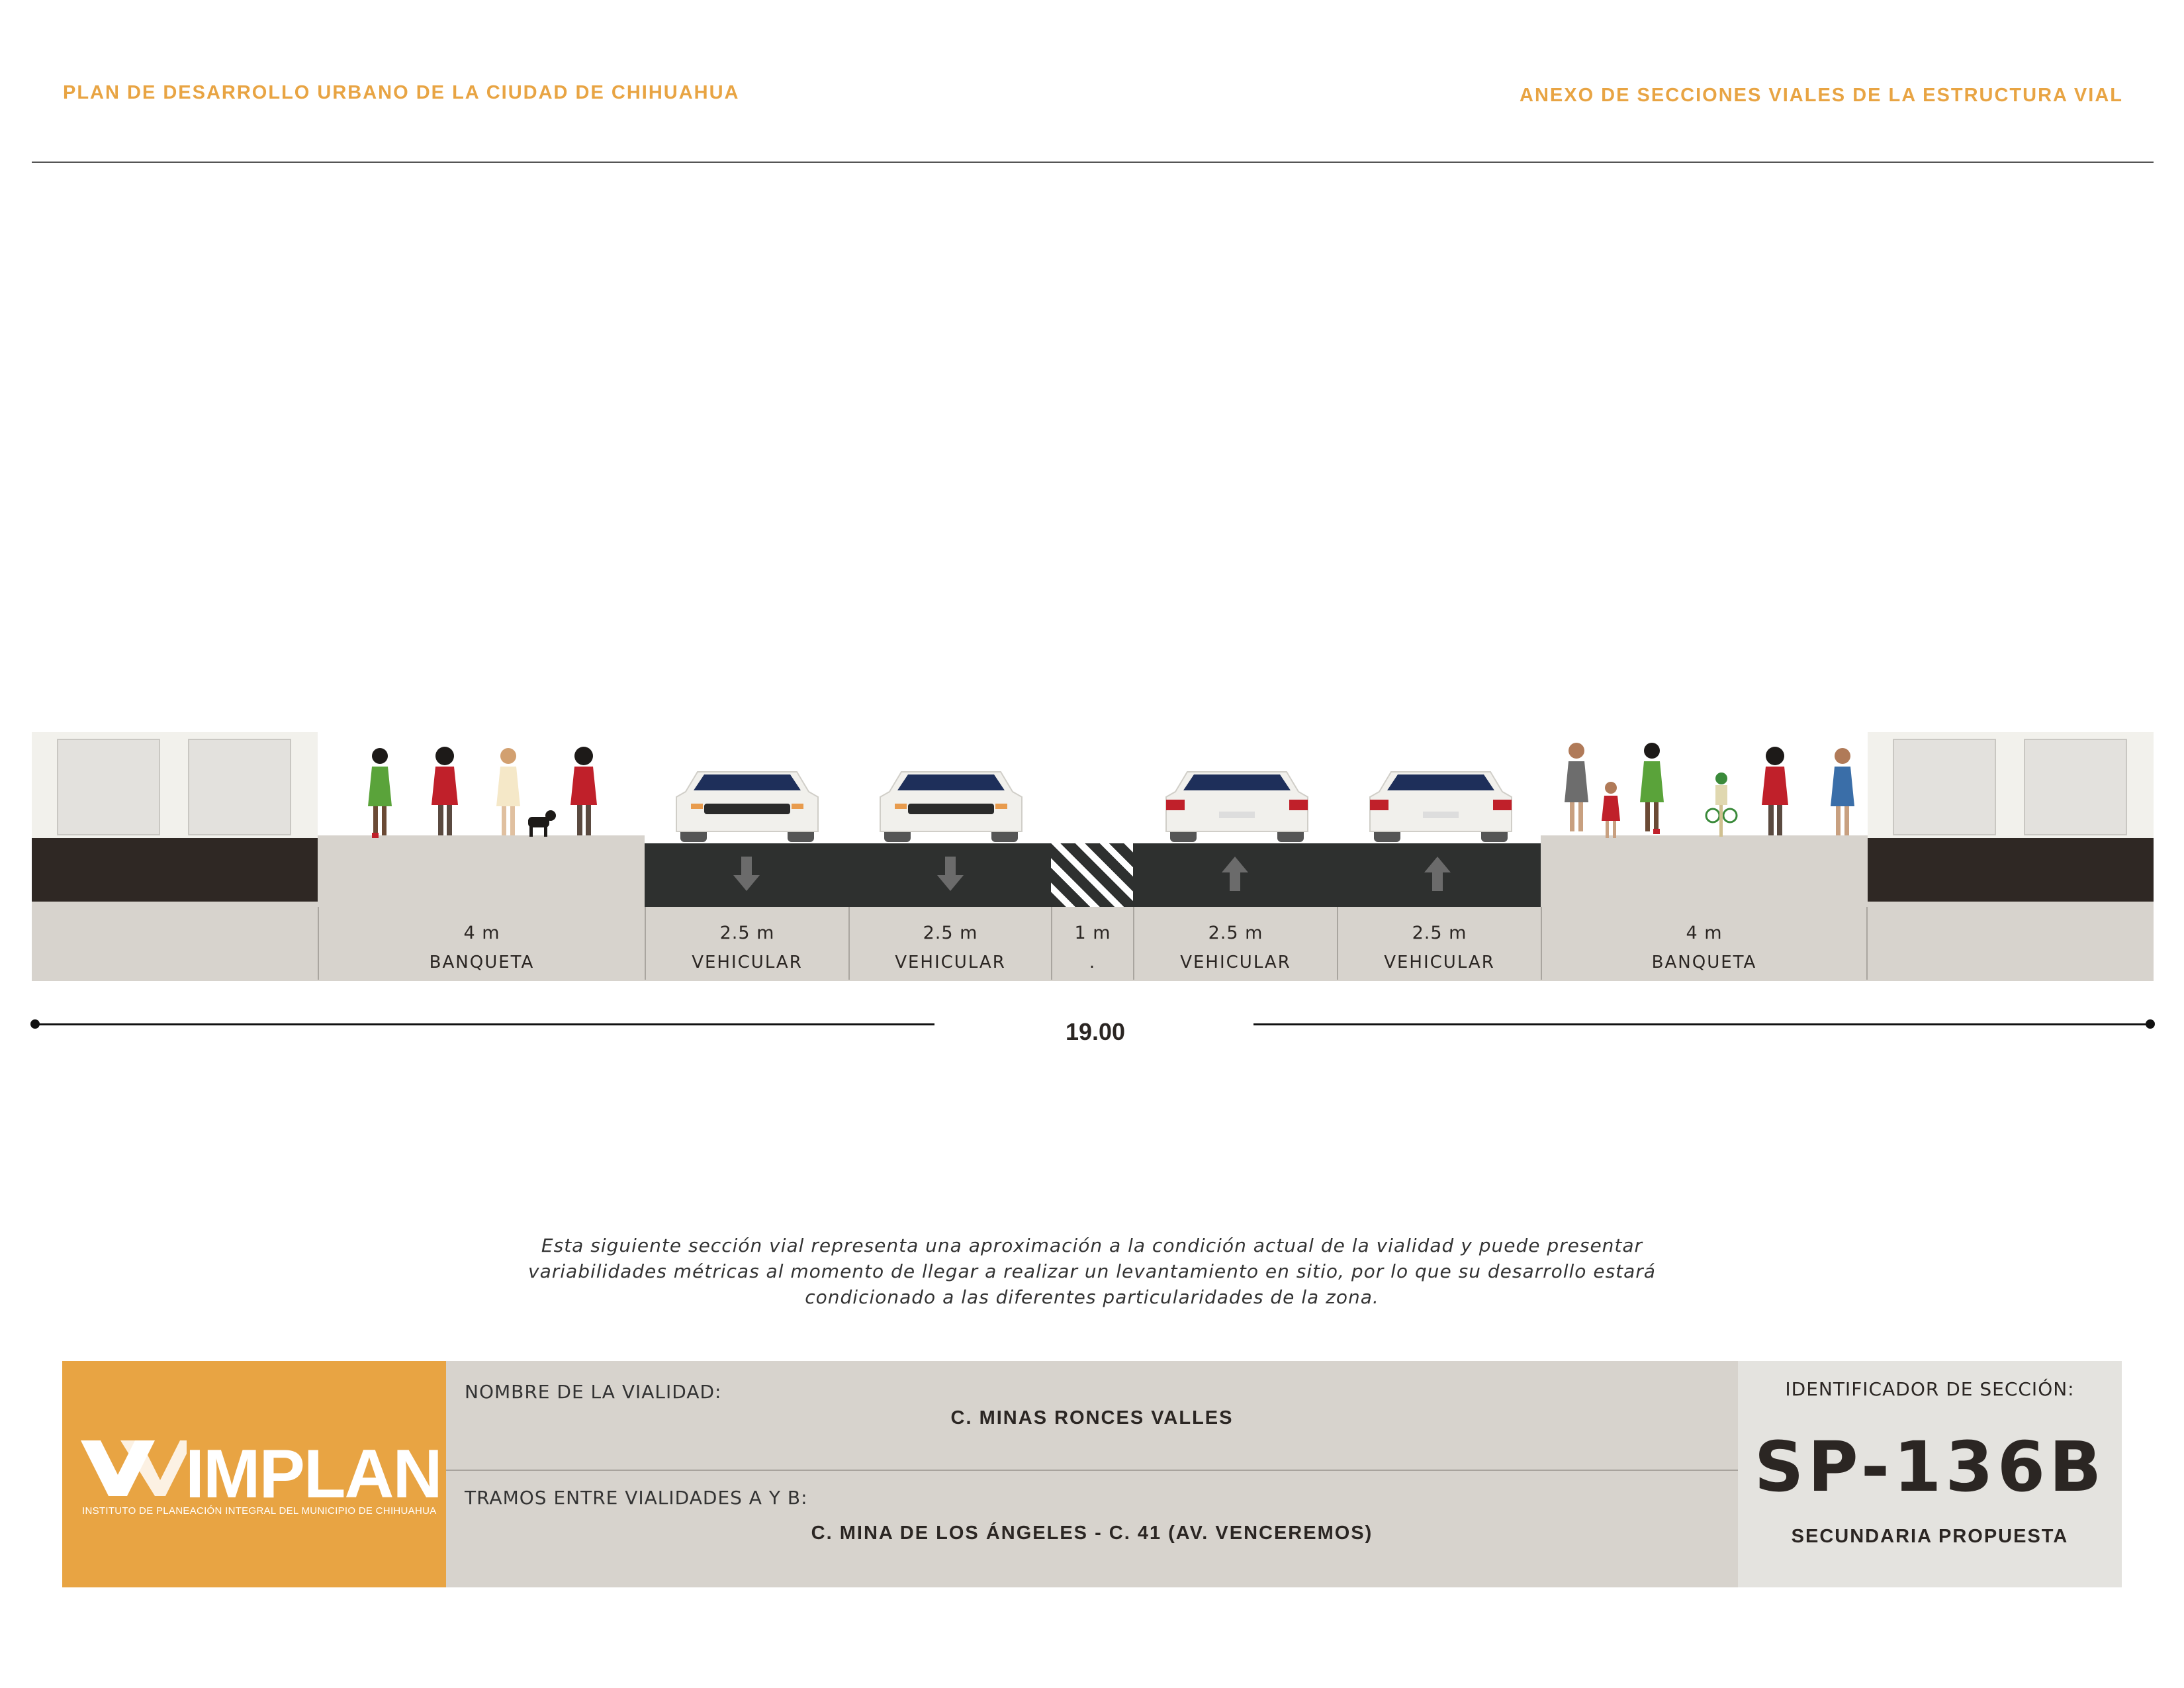  What do you see at coordinates (2011, 941) in the screenshot?
I see `right-ground` at bounding box center [2011, 941].